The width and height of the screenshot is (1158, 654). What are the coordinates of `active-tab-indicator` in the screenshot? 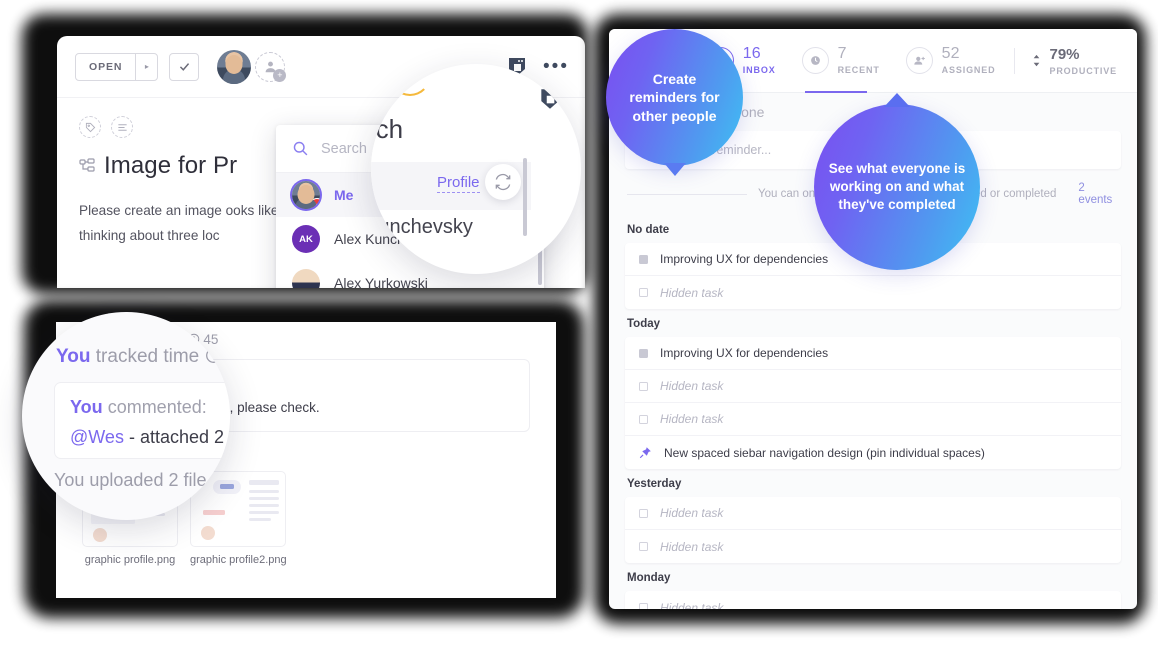 It's located at (836, 91).